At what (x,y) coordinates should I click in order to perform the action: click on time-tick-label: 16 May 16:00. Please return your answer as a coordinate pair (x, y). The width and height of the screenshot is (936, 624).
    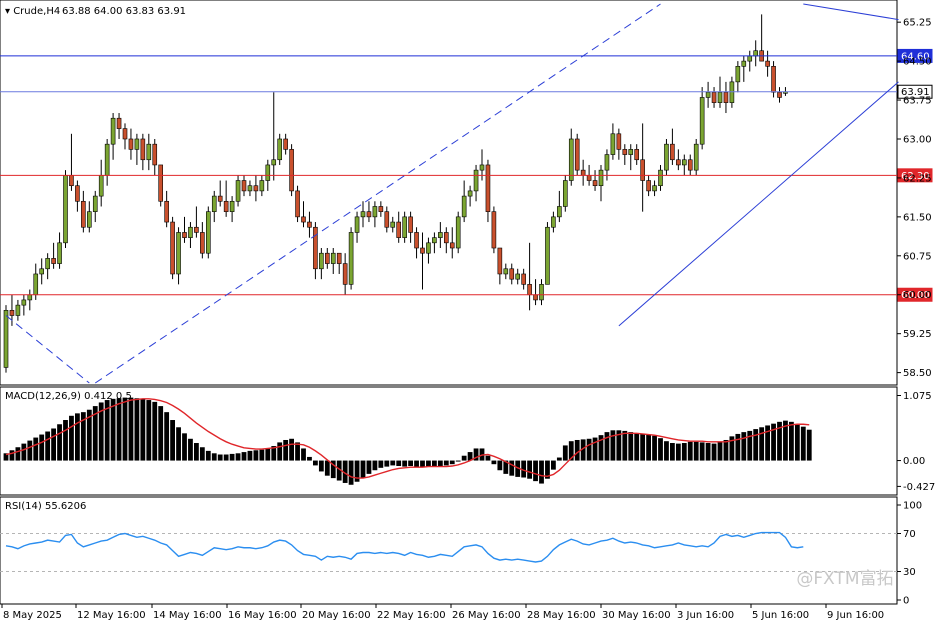
    Looking at the image, I should click on (262, 615).